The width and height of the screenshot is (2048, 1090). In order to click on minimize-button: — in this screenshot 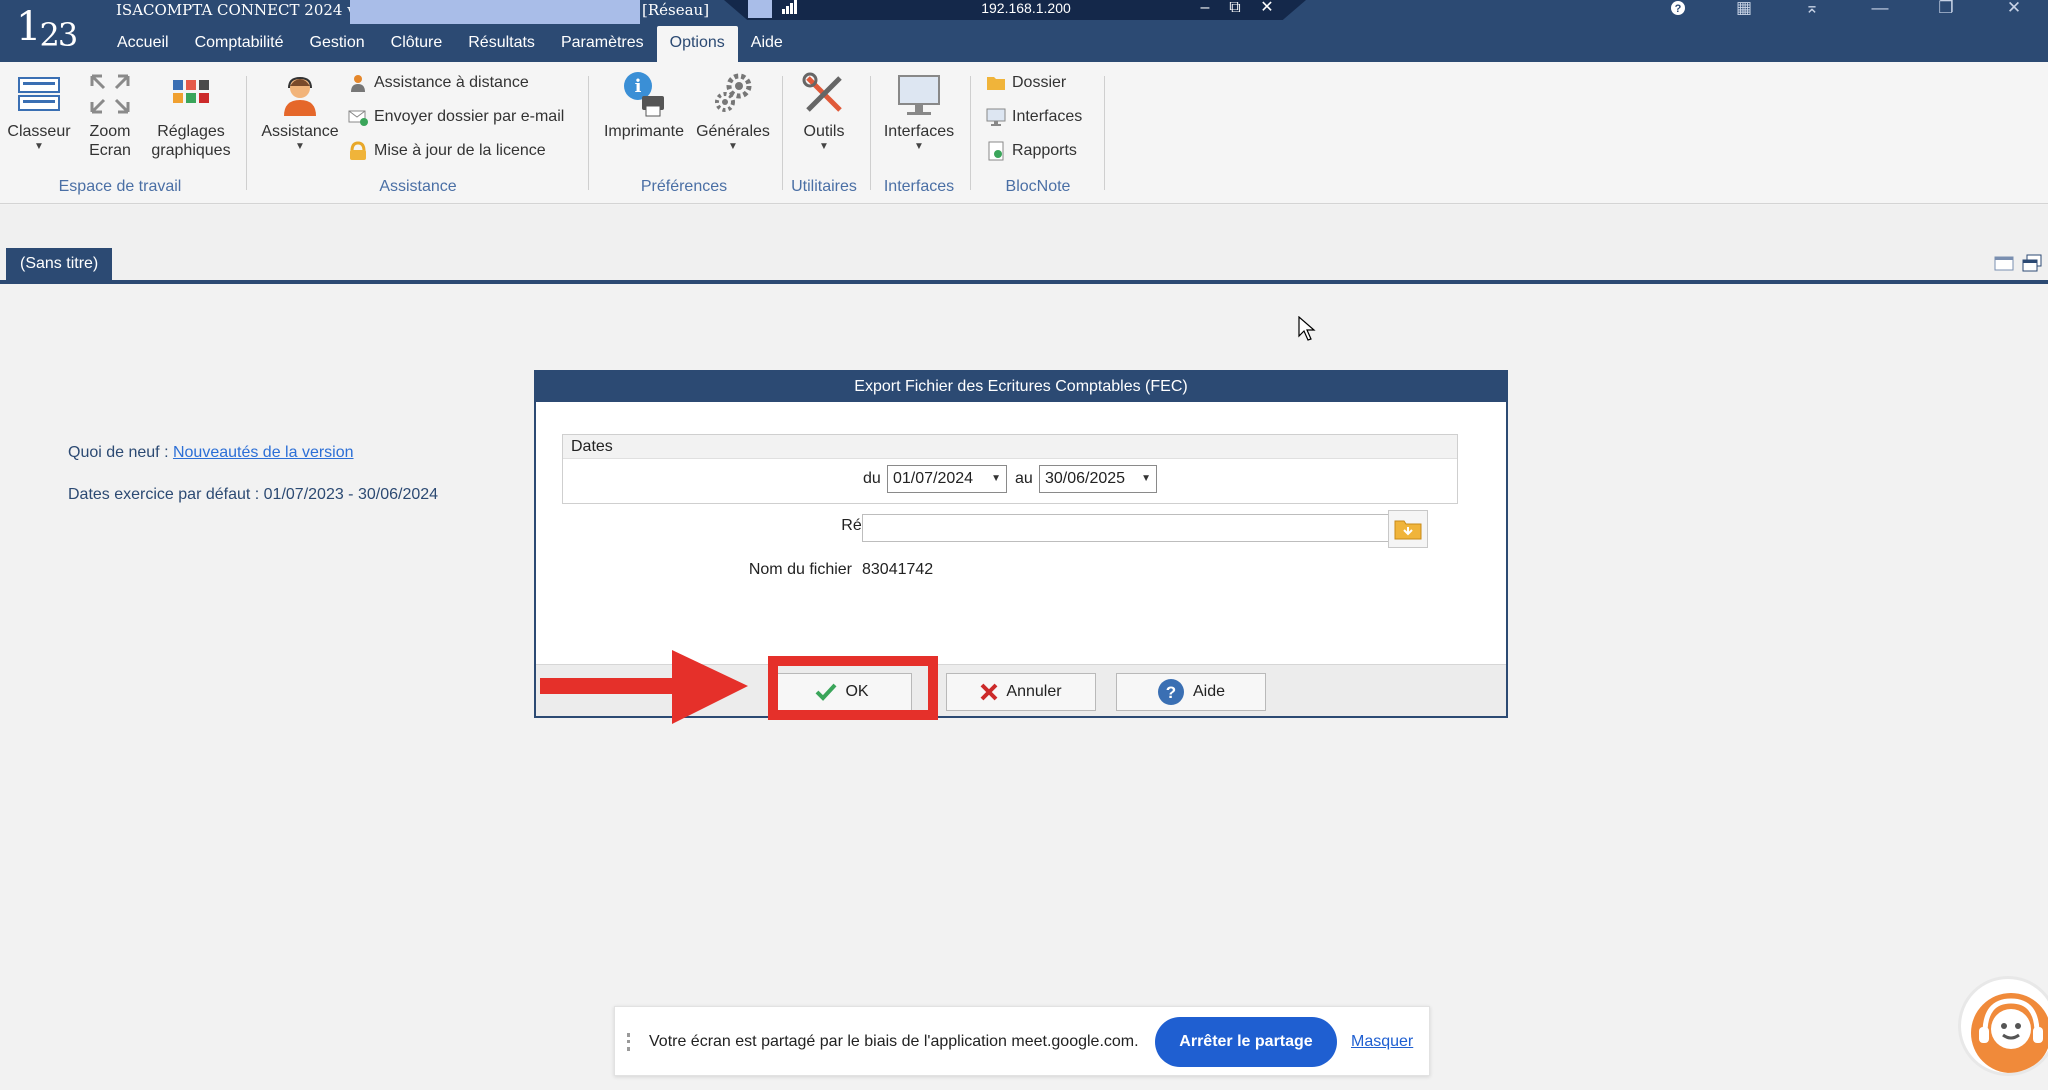, I will do `click(1880, 9)`.